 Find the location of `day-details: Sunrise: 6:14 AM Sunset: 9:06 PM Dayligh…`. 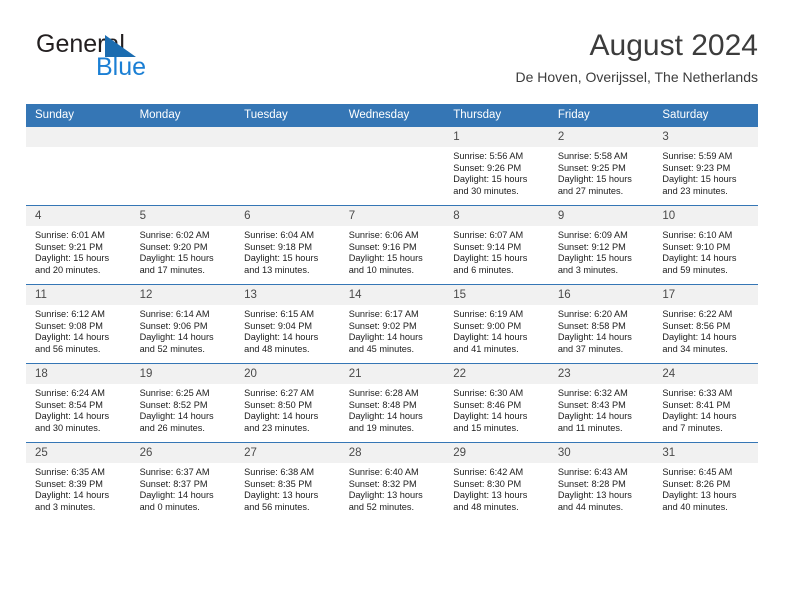

day-details: Sunrise: 6:14 AM Sunset: 9:06 PM Dayligh… is located at coordinates (183, 330).